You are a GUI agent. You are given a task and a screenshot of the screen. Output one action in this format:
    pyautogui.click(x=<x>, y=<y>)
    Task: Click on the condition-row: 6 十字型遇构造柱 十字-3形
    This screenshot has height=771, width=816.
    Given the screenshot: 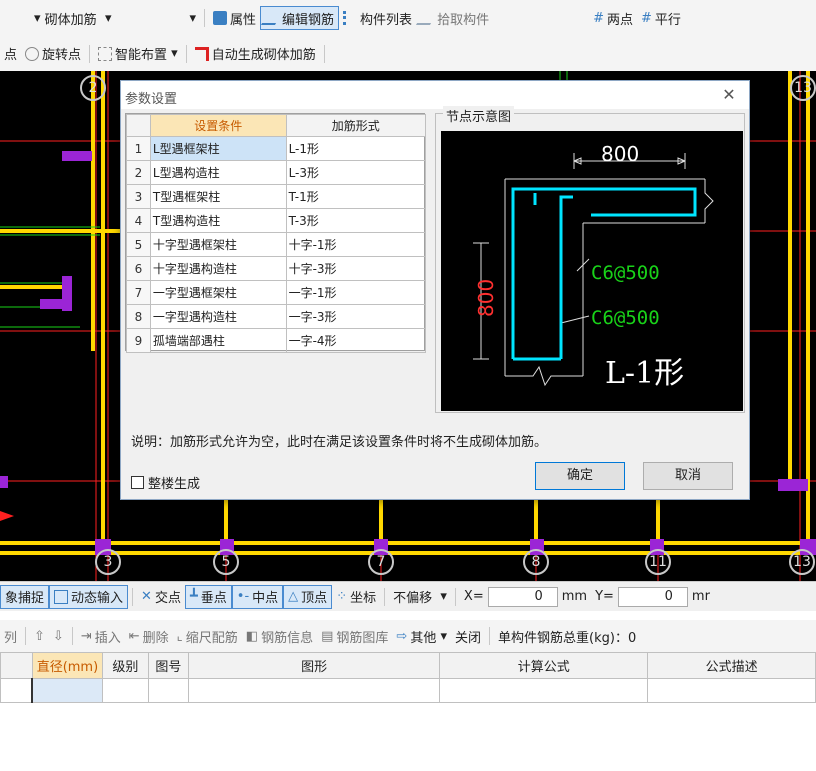 What is the action you would take?
    pyautogui.click(x=276, y=268)
    